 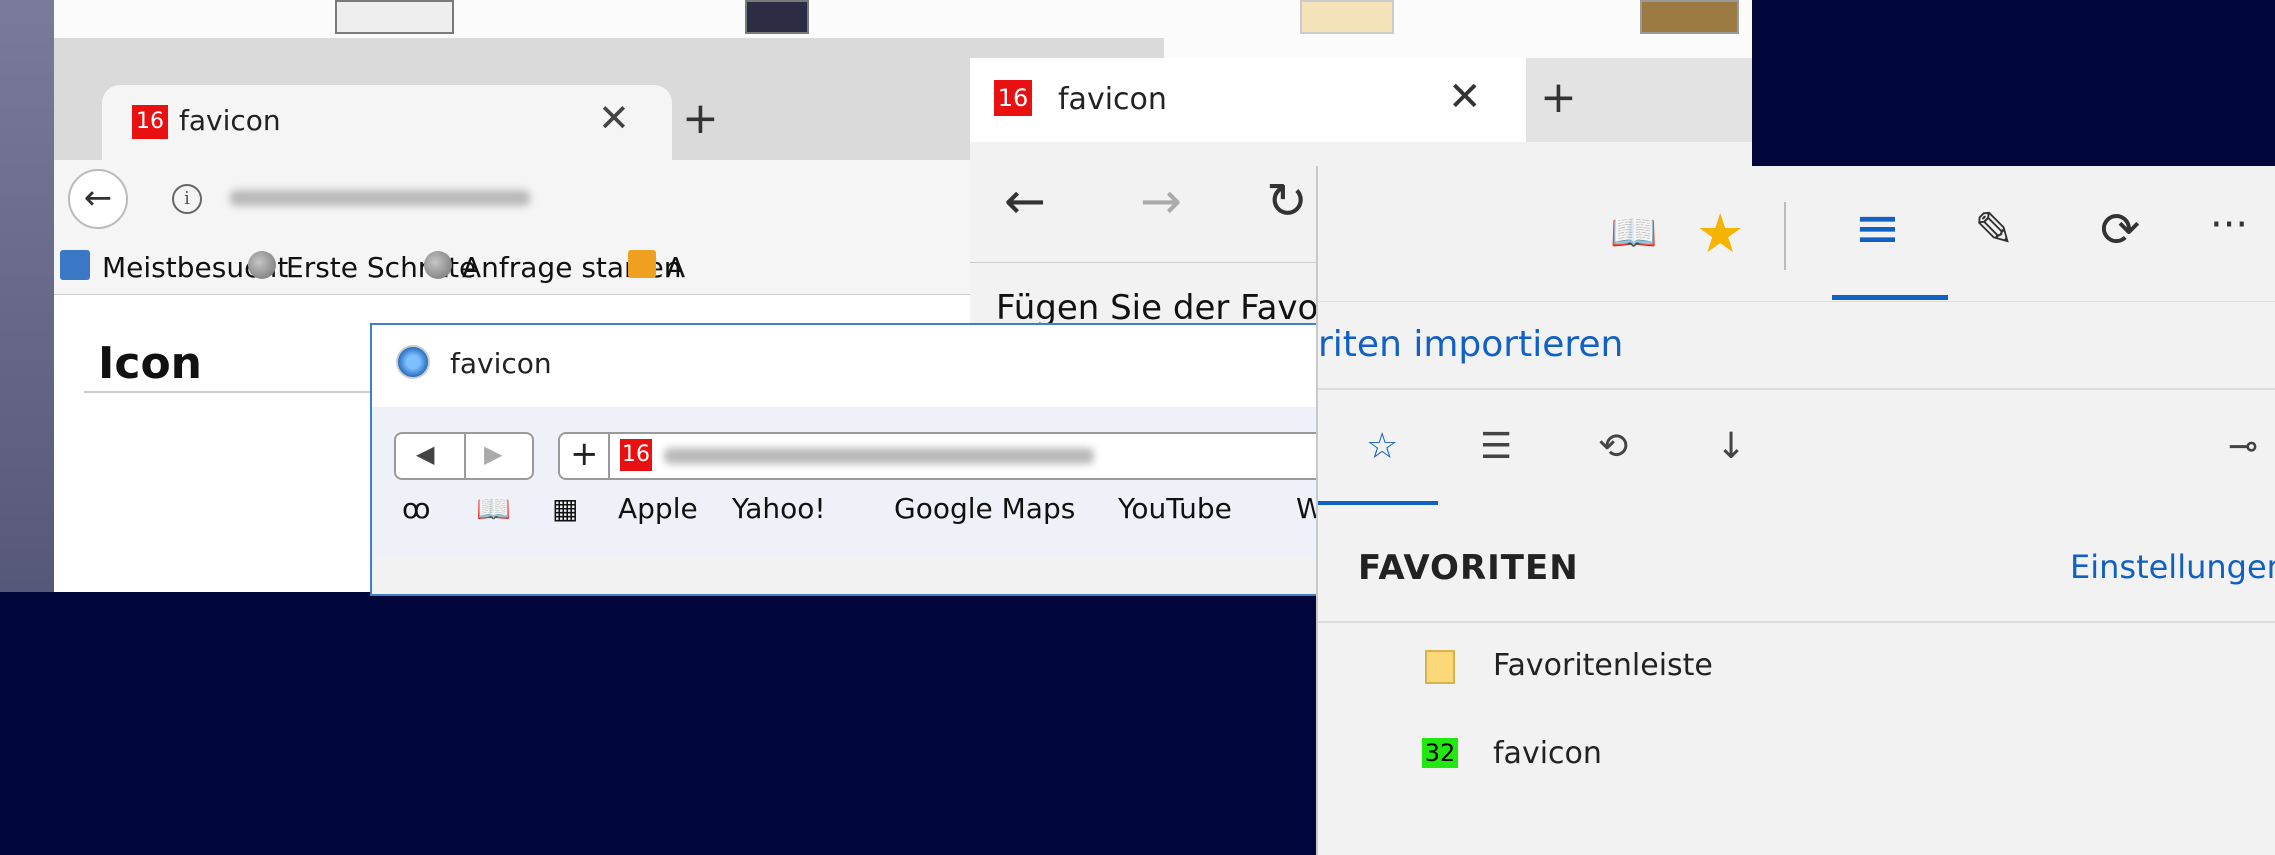 What do you see at coordinates (609, 456) in the screenshot?
I see `url-separator` at bounding box center [609, 456].